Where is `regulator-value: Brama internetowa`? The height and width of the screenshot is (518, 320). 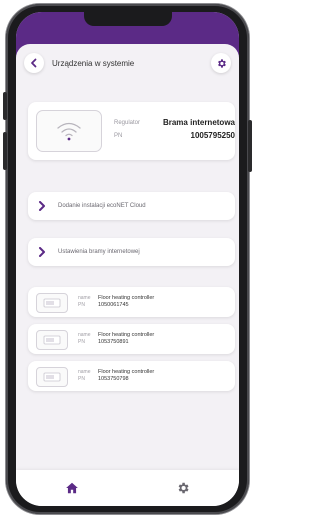
regulator-value: Brama internetowa is located at coordinates (198, 122).